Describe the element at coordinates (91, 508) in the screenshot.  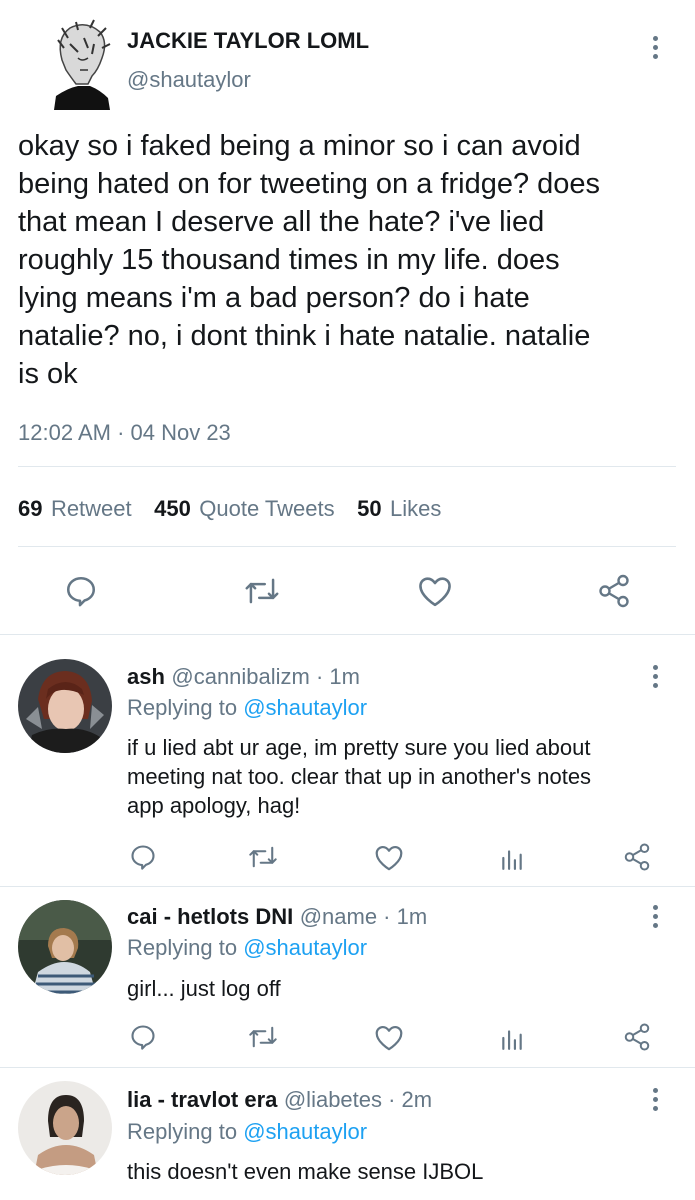
I see `retweet-label: Retweet` at that location.